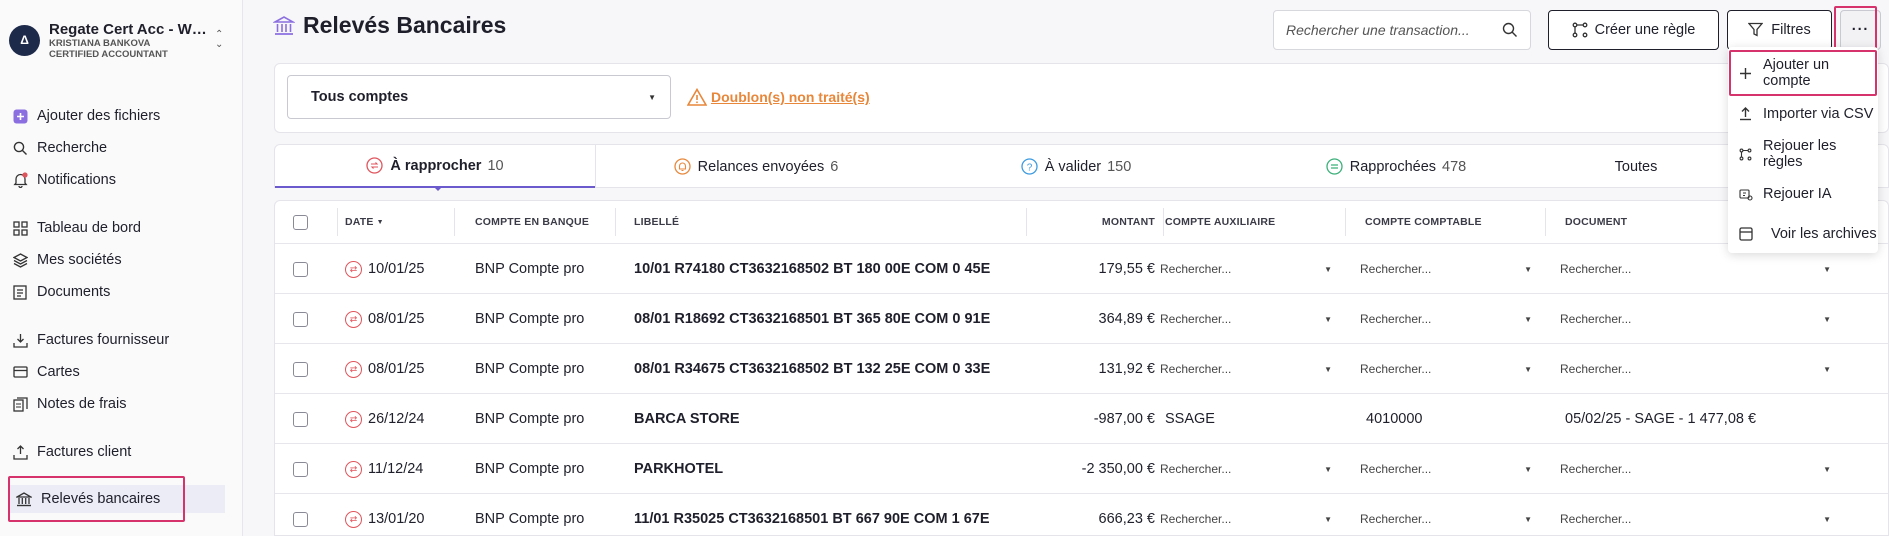 The height and width of the screenshot is (536, 1889). Describe the element at coordinates (756, 166) in the screenshot. I see `tab-reminders-sent: Relances envoyées 6` at that location.